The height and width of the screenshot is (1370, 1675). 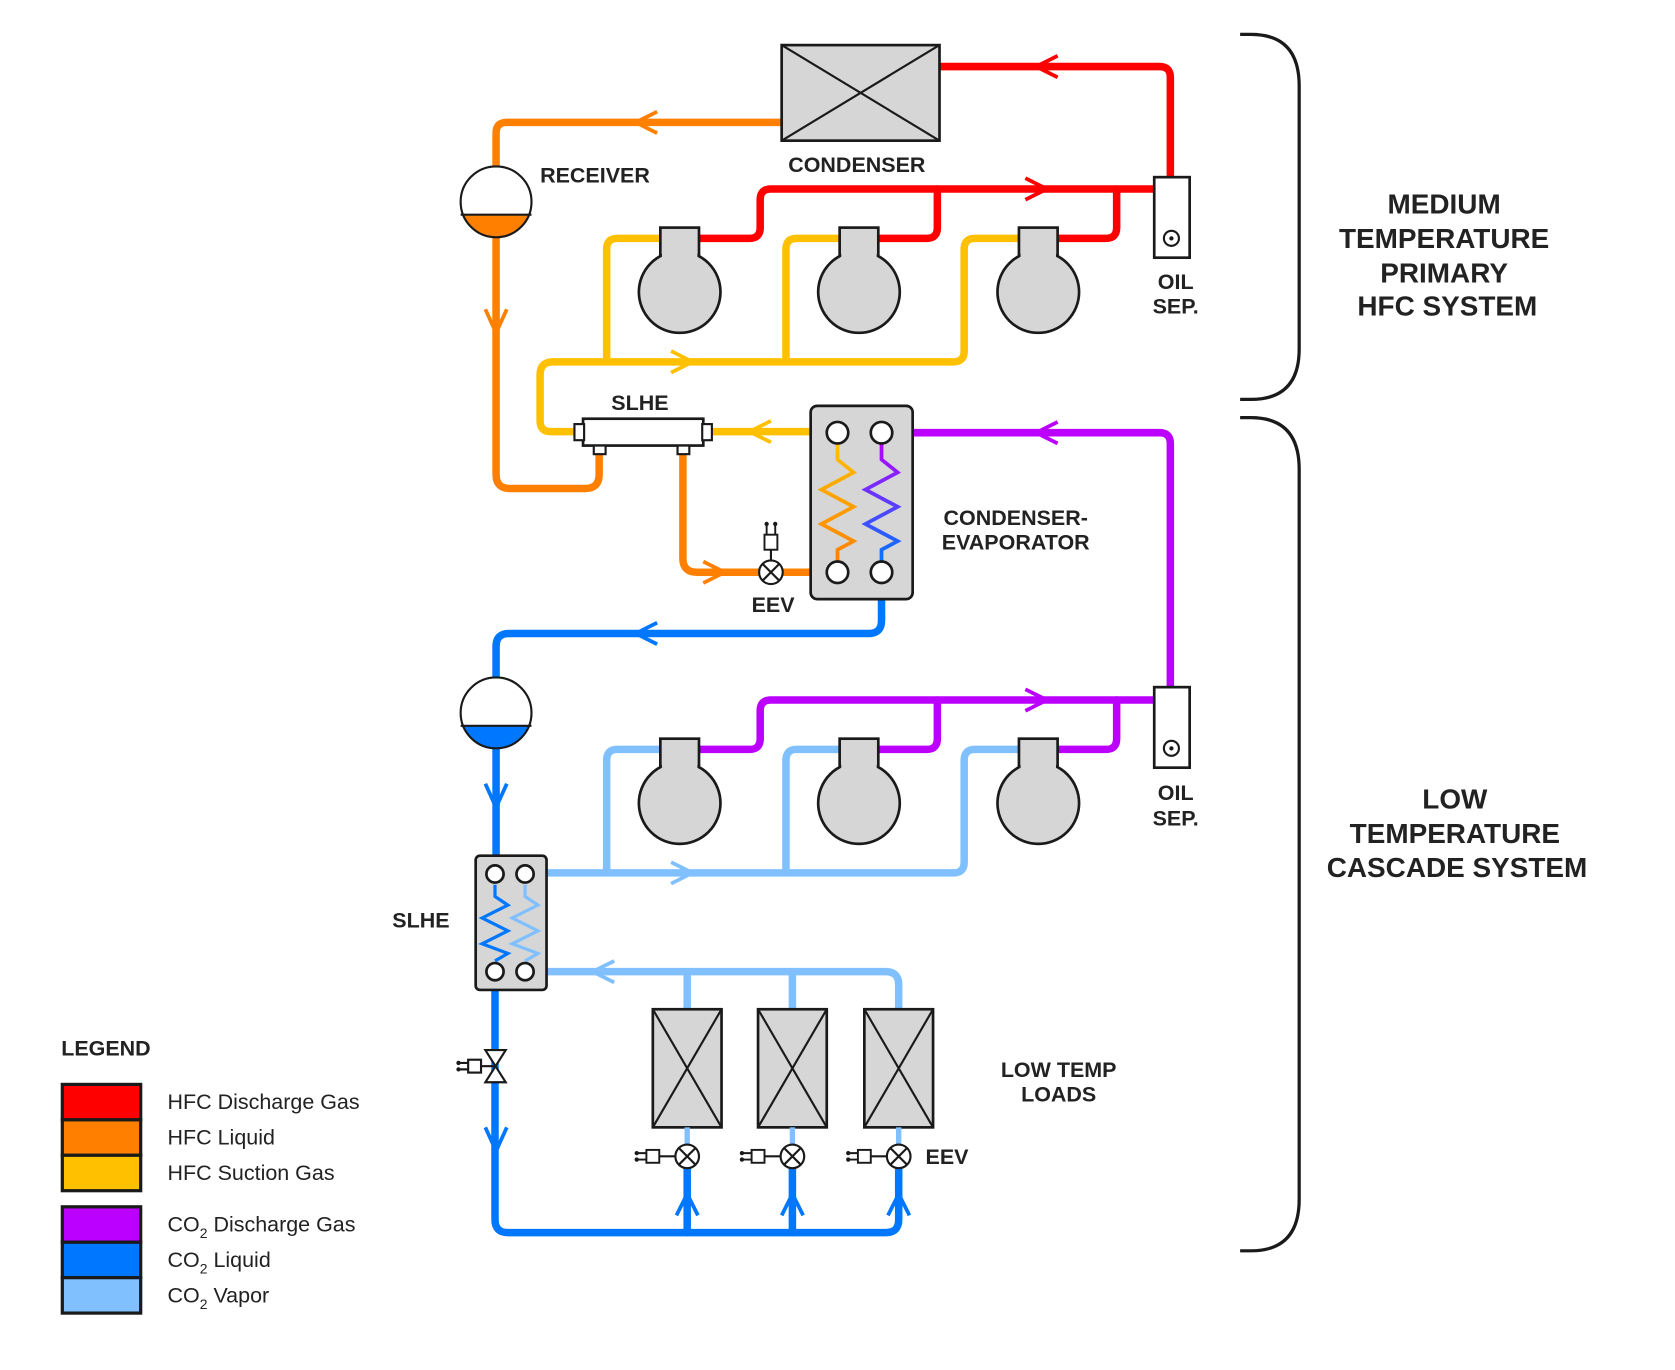 I want to click on low-temp-loads-label-line1: LOW TEMP, so click(x=1059, y=1070).